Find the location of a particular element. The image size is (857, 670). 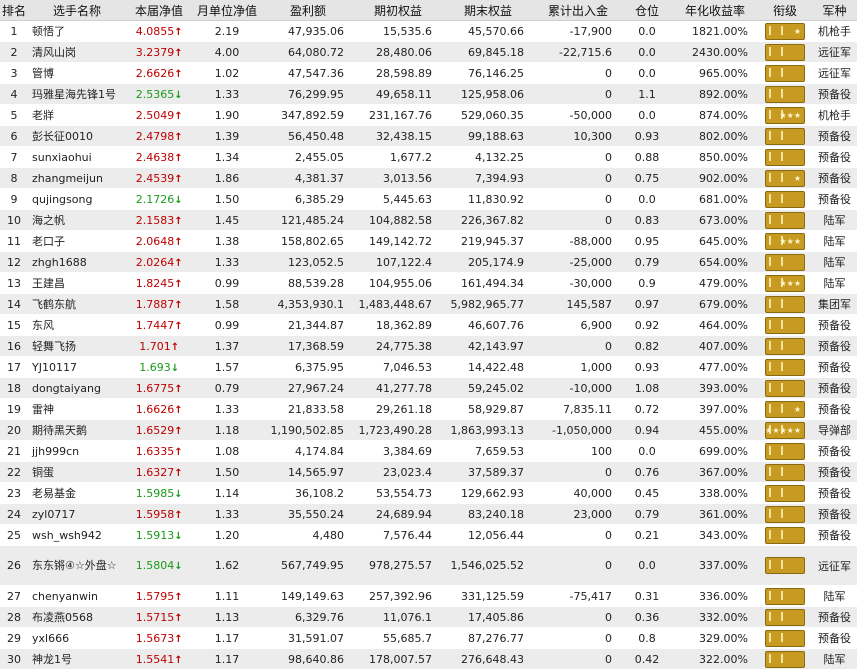

trader-name: 轻舞飞扬 is located at coordinates (77, 346).